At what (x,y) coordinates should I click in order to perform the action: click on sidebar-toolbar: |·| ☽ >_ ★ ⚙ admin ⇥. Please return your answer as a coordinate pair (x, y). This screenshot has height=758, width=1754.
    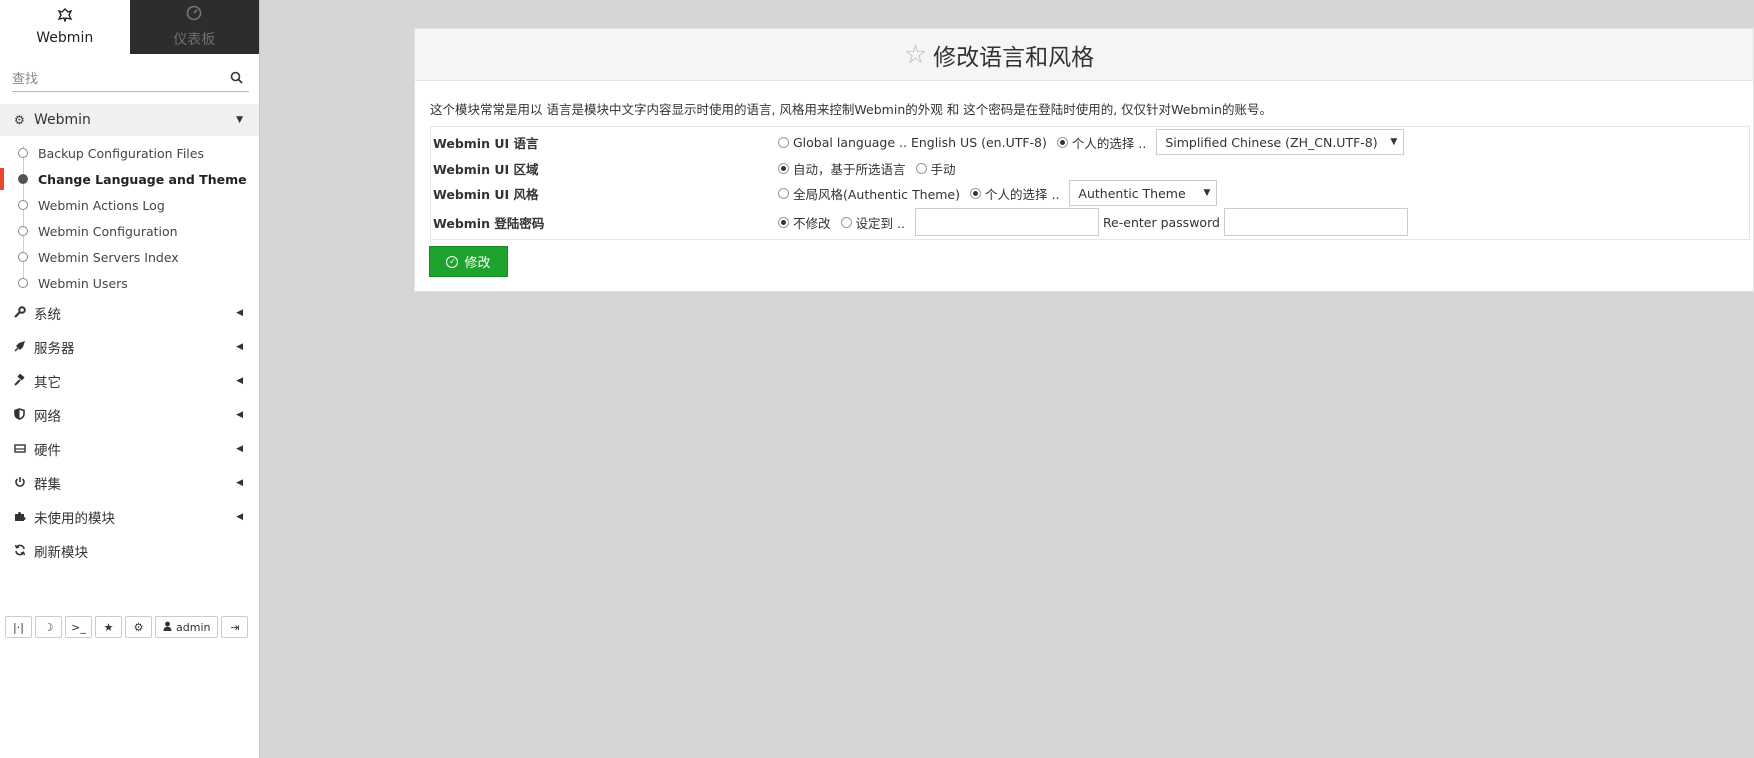
    Looking at the image, I should click on (127, 627).